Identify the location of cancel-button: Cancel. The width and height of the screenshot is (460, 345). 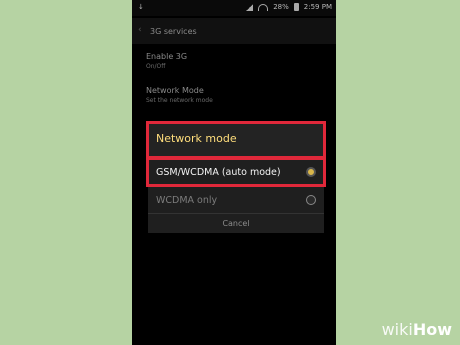
(236, 223).